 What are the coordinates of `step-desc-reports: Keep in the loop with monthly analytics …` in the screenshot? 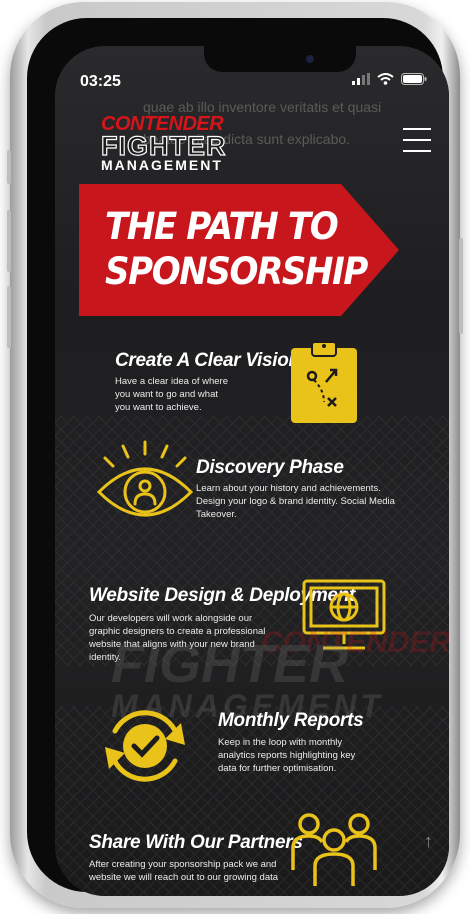 It's located at (287, 755).